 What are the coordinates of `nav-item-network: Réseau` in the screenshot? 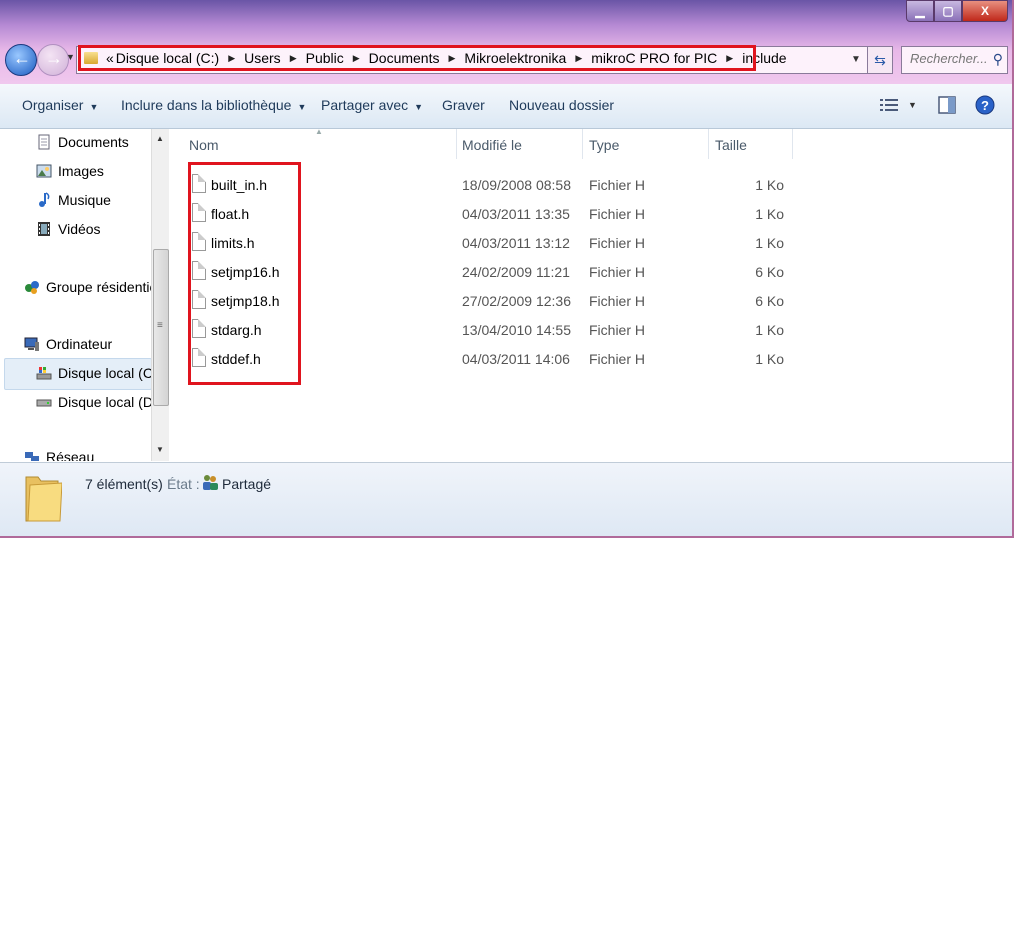 It's located at (59, 455).